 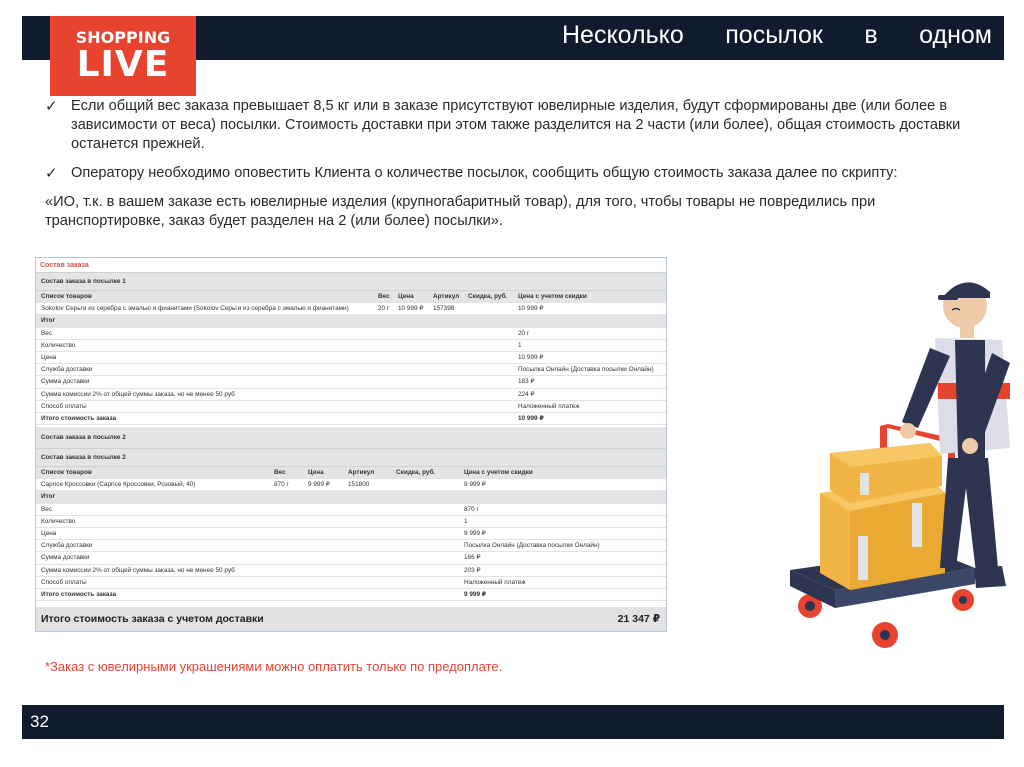 What do you see at coordinates (471, 509) in the screenshot?
I see `summary-value: 870 г` at bounding box center [471, 509].